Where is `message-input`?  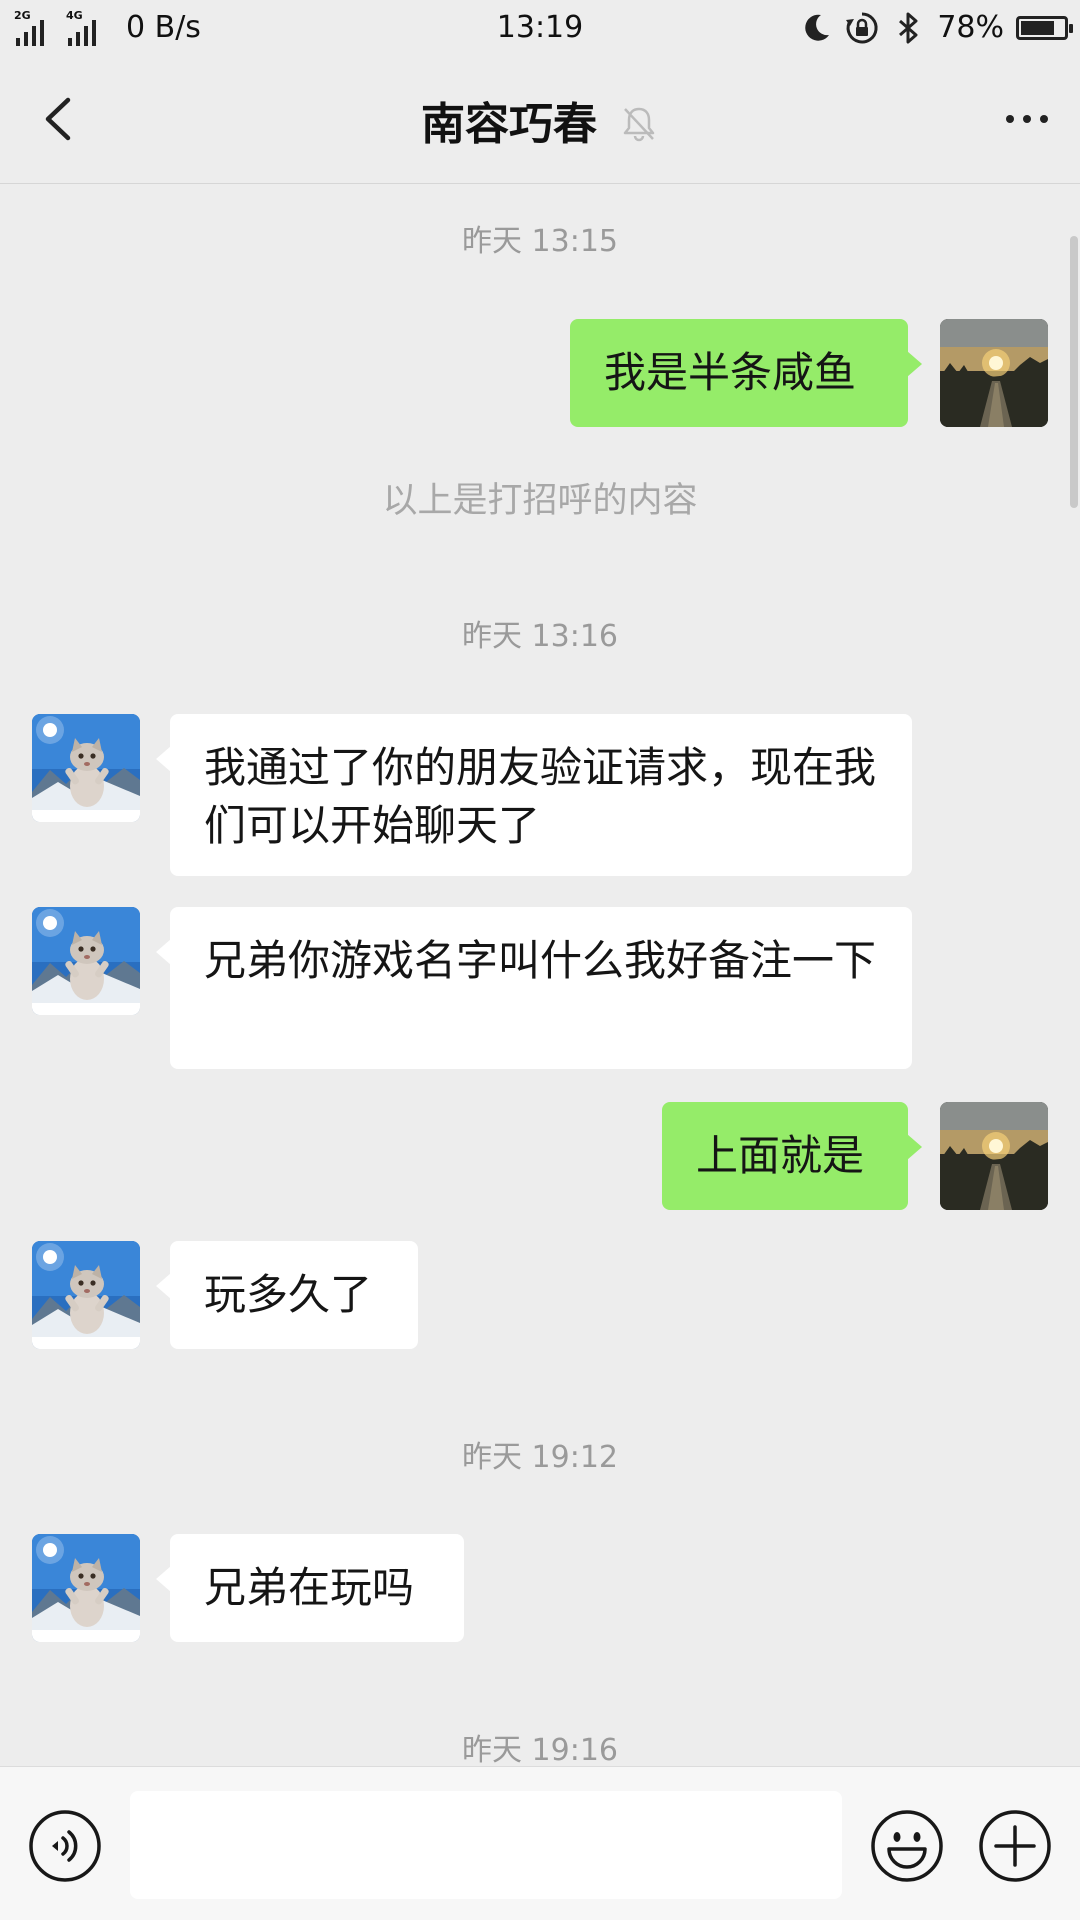 message-input is located at coordinates (486, 1845).